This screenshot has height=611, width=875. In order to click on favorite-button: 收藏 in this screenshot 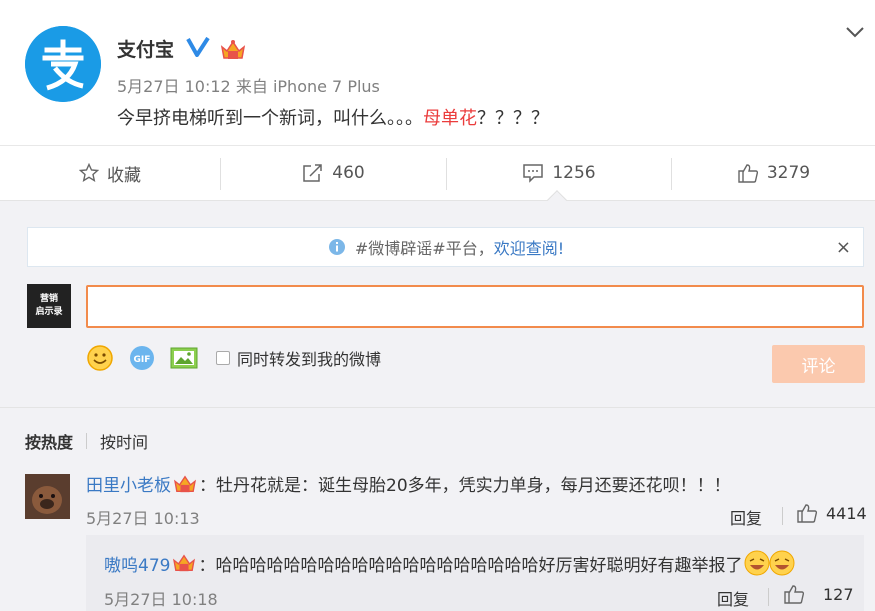, I will do `click(110, 173)`.